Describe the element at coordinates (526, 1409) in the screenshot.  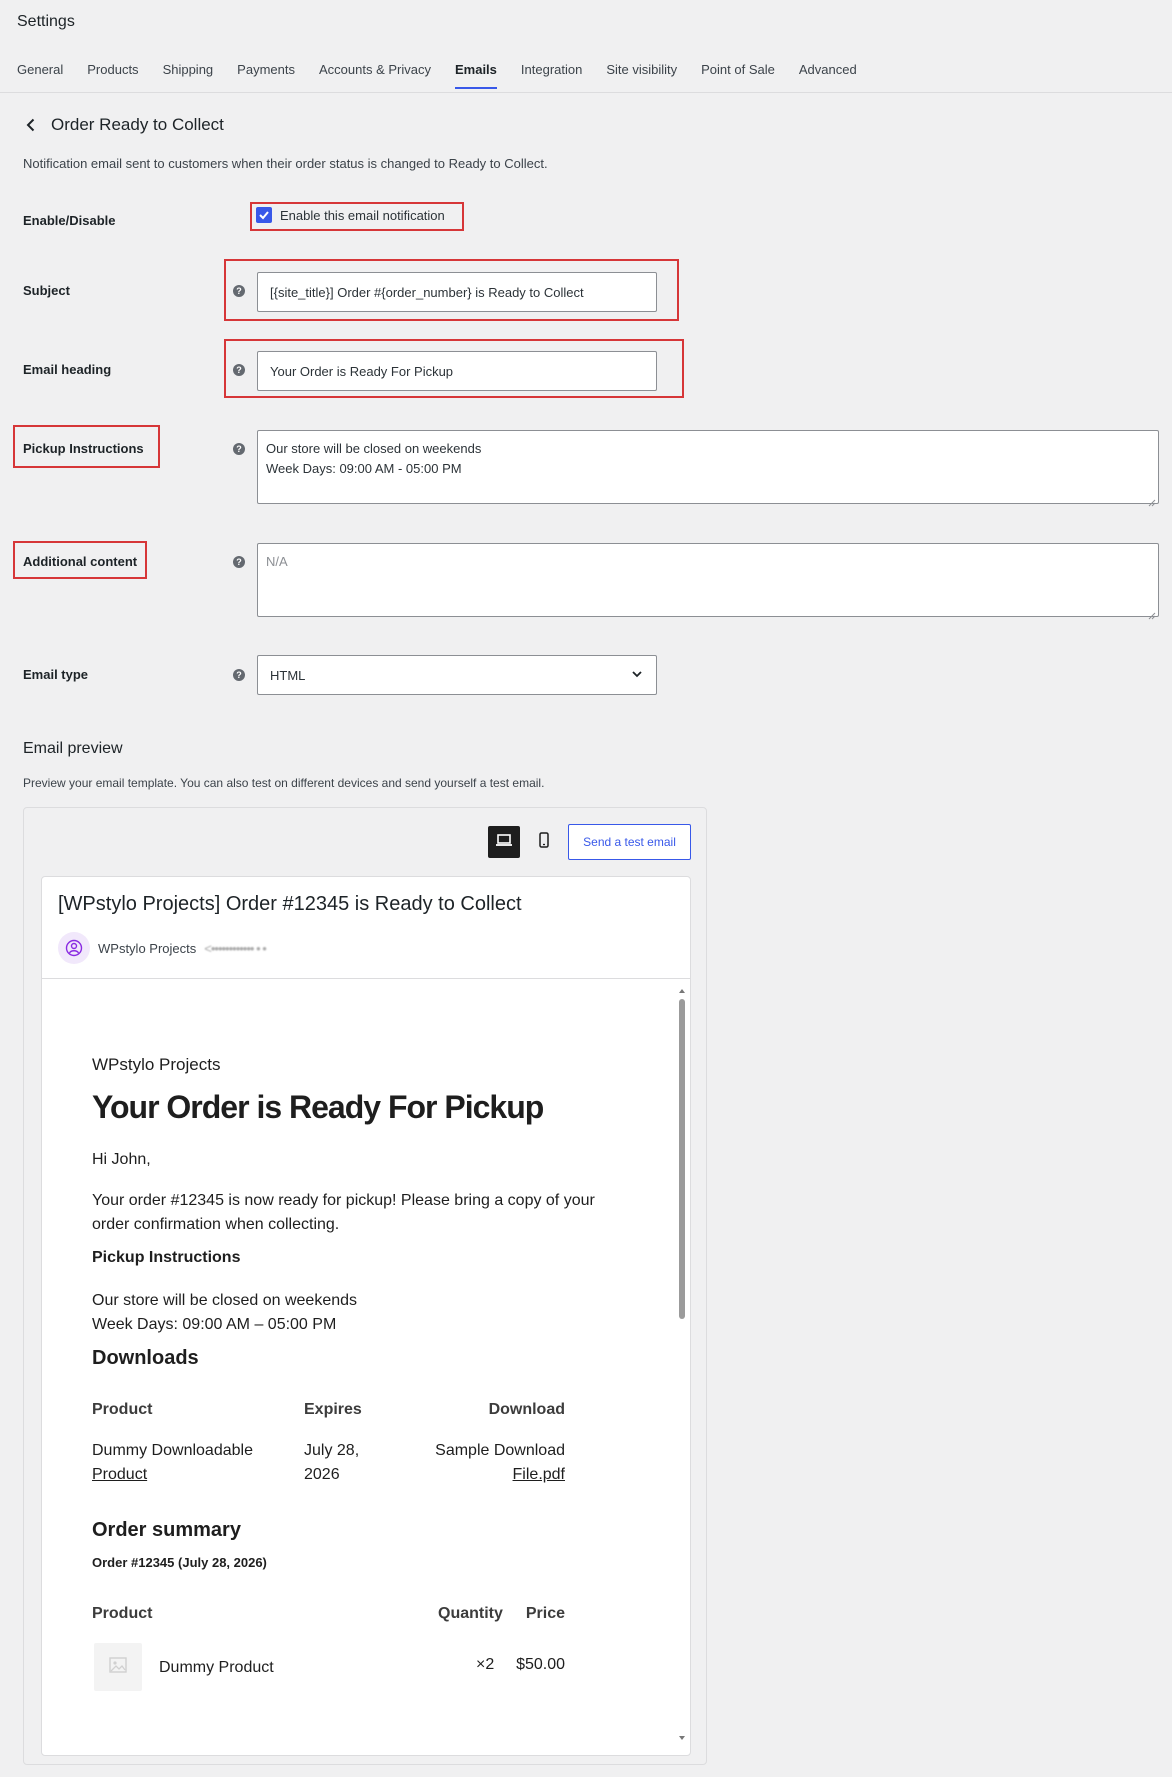
I see `downloads-header-download: Download` at that location.